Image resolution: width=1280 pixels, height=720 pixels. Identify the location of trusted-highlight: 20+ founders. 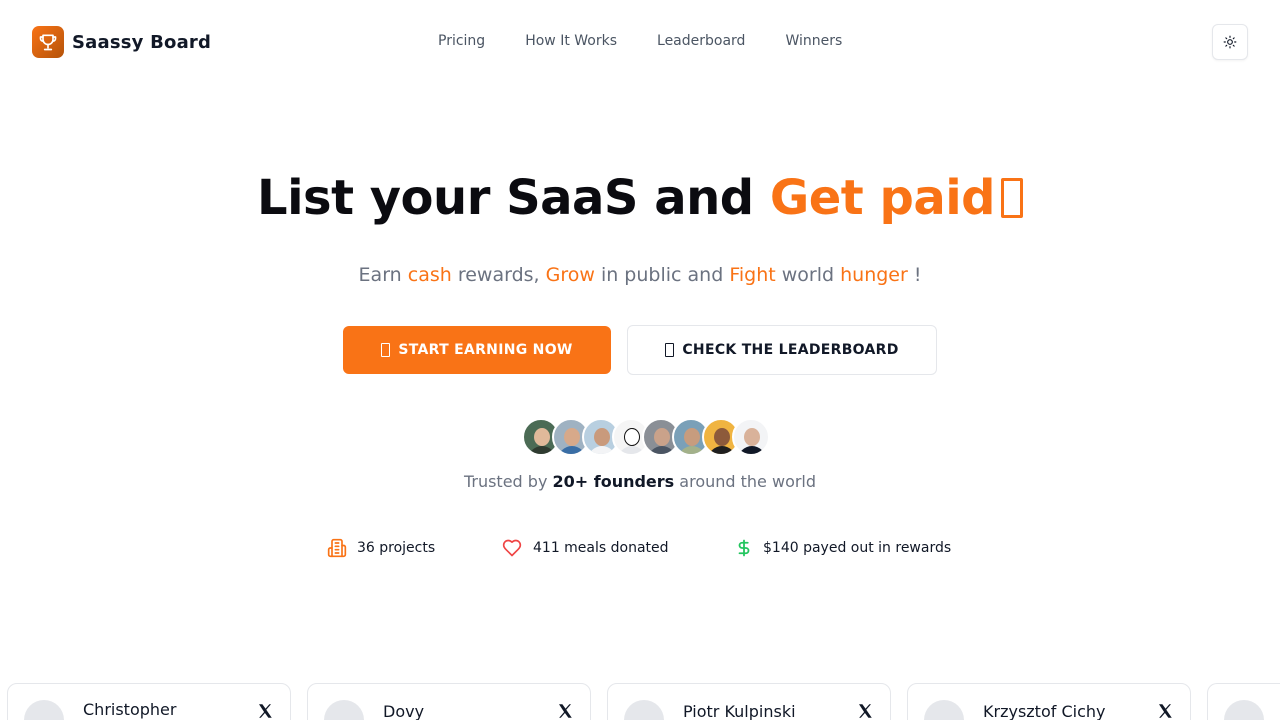
(613, 481).